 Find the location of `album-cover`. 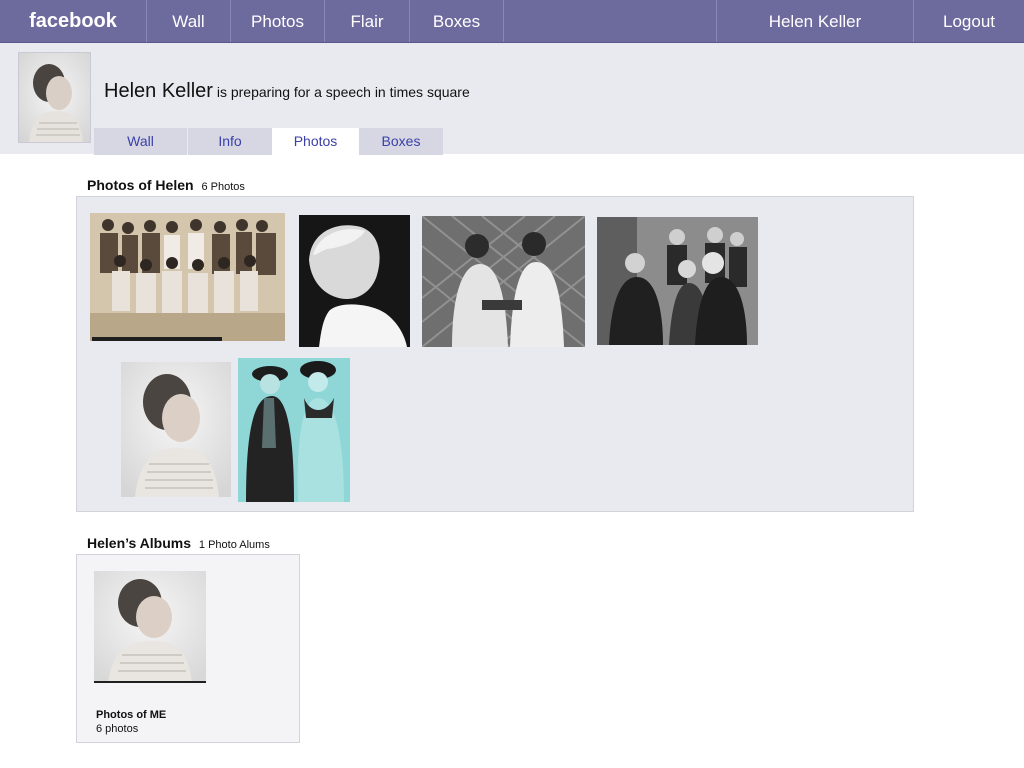

album-cover is located at coordinates (150, 627).